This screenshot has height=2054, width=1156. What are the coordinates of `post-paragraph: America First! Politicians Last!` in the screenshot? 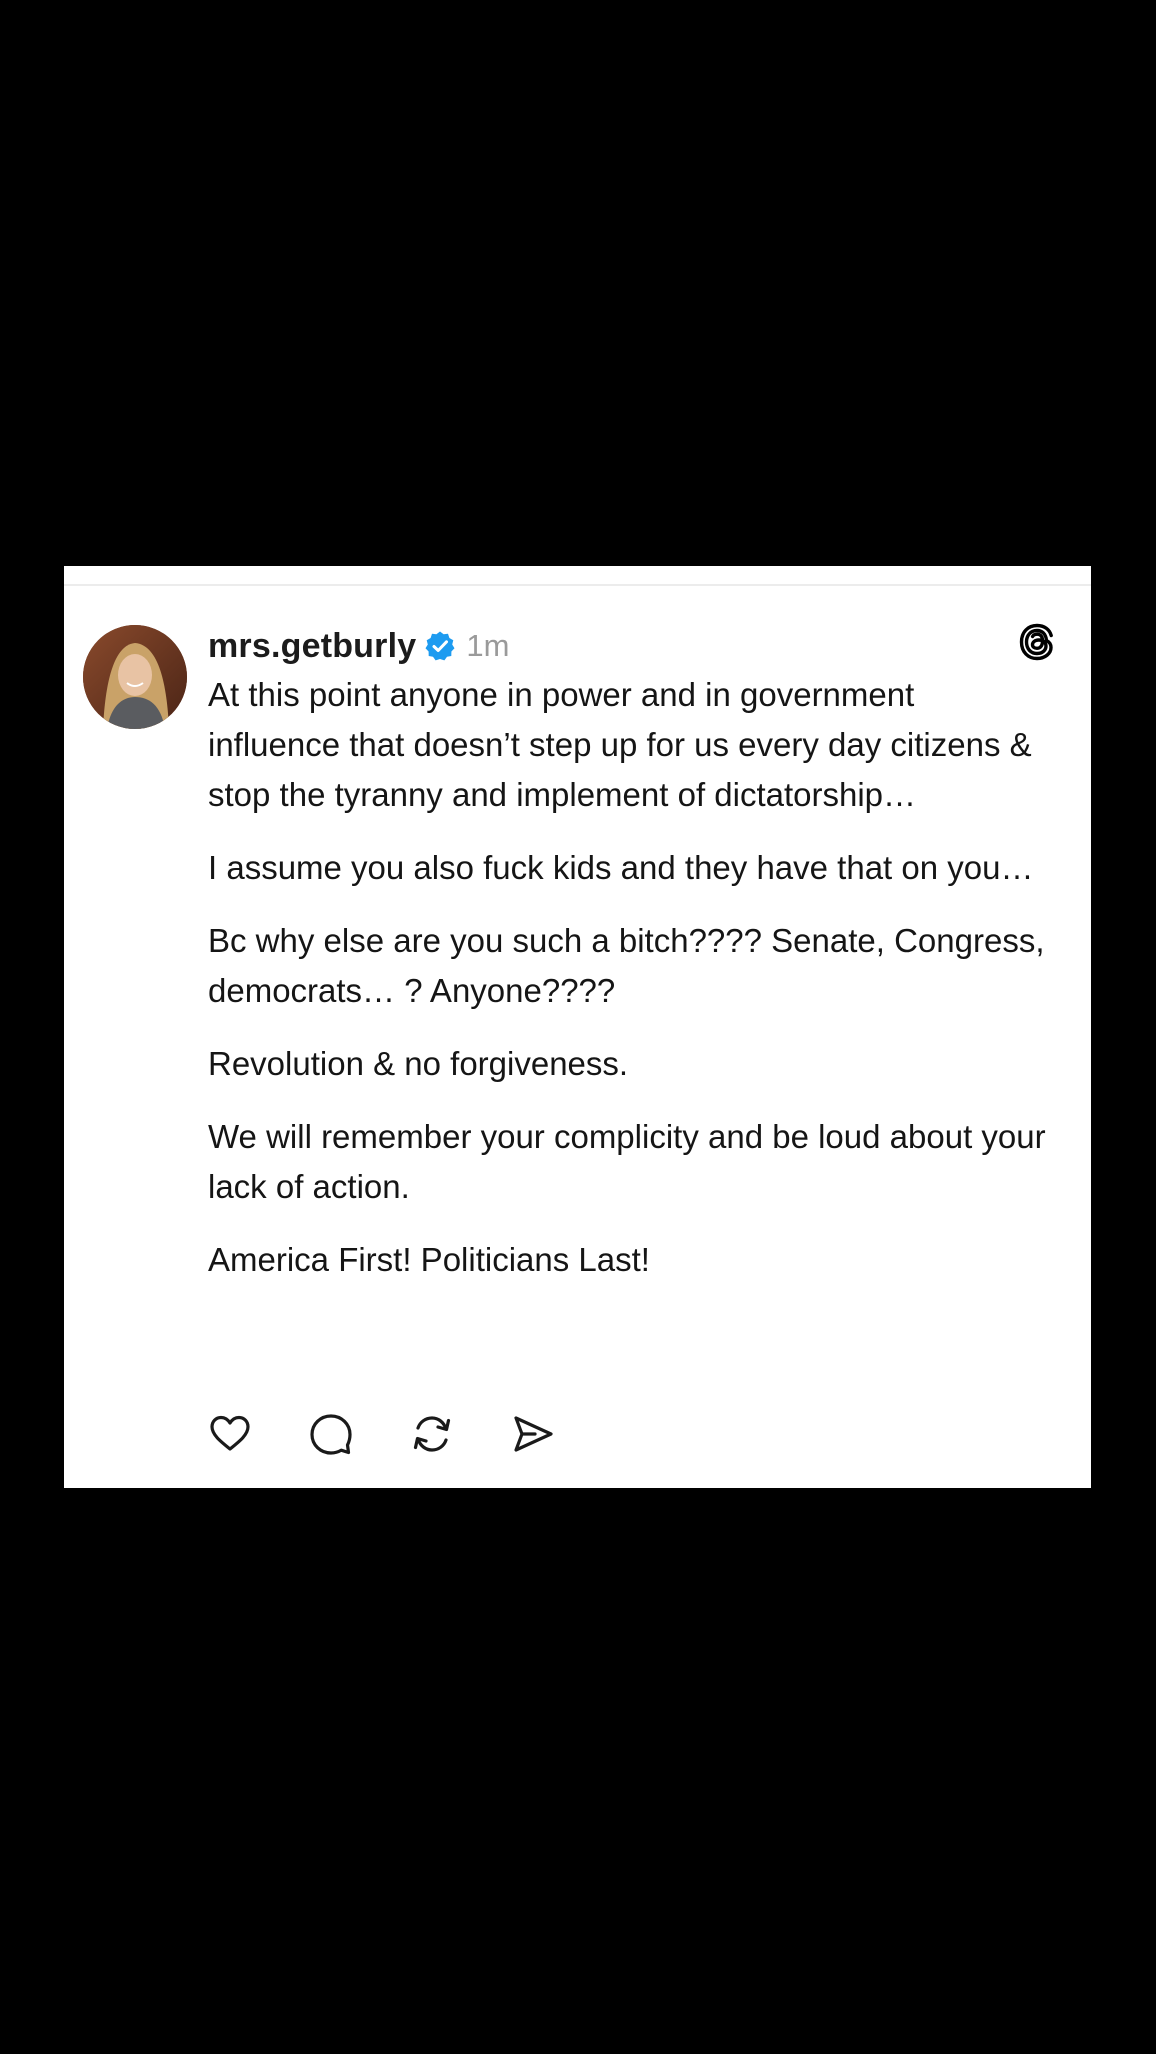 It's located at (429, 1259).